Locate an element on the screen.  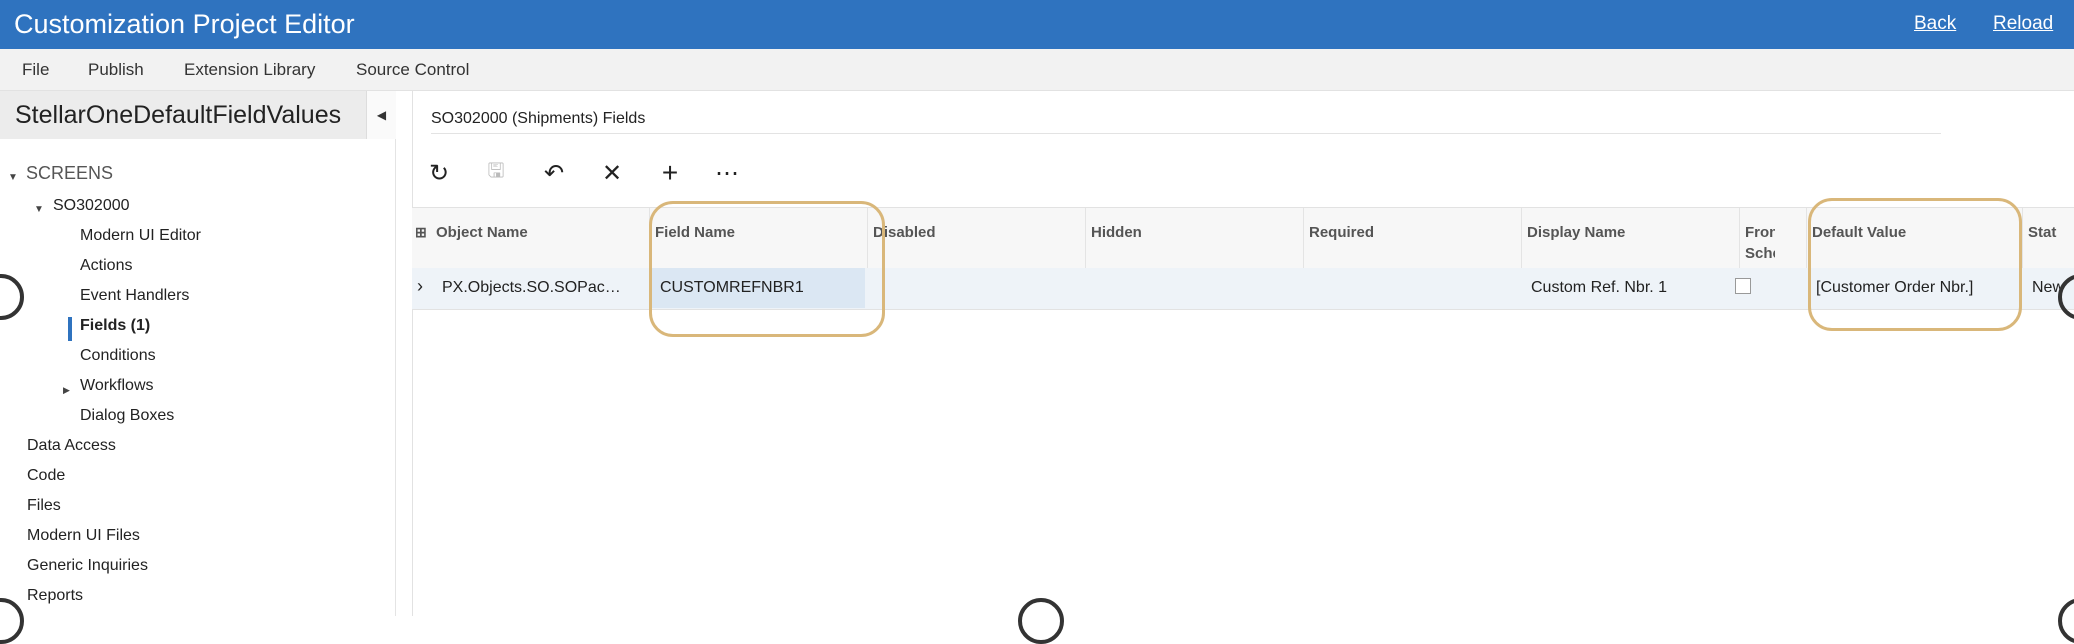
title-underline is located at coordinates (1186, 133).